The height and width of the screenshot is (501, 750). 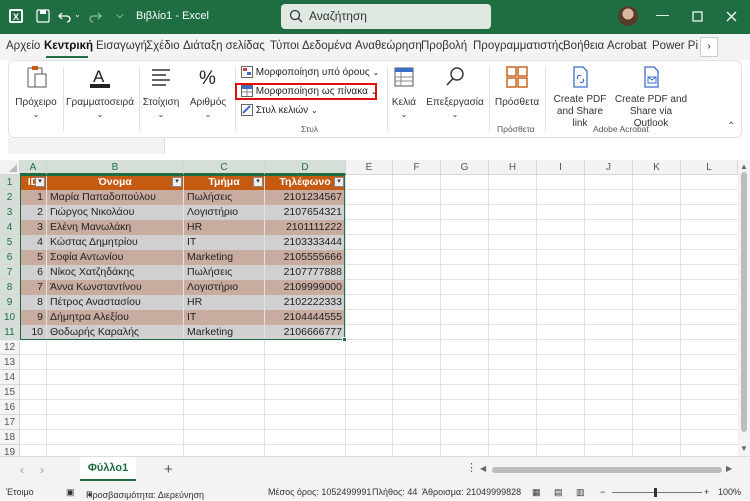 What do you see at coordinates (602, 492) in the screenshot?
I see `zoom-out-icon: −` at bounding box center [602, 492].